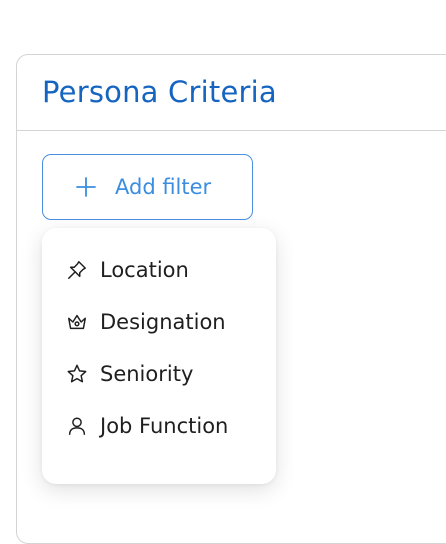 Image resolution: width=446 pixels, height=544 pixels. What do you see at coordinates (77, 373) in the screenshot?
I see `star-icon` at bounding box center [77, 373].